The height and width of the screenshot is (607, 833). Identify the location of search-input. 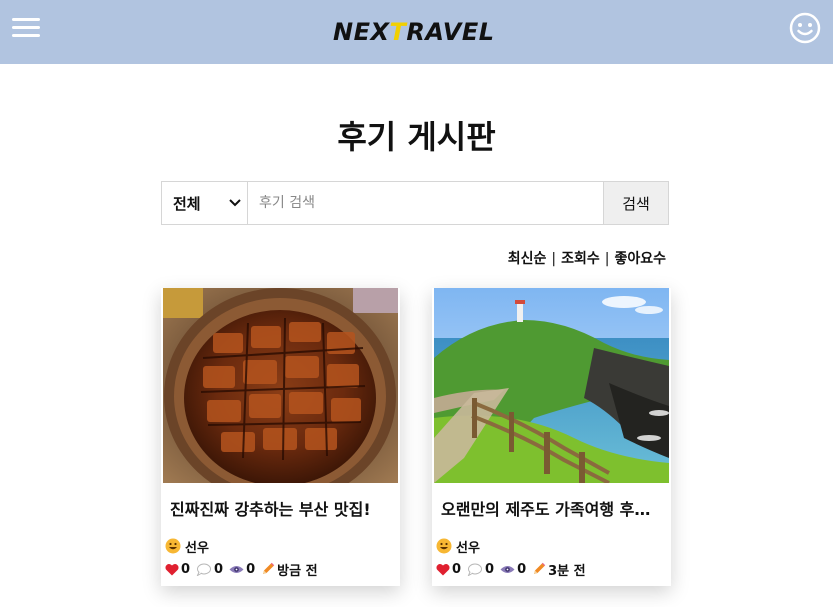
(425, 203).